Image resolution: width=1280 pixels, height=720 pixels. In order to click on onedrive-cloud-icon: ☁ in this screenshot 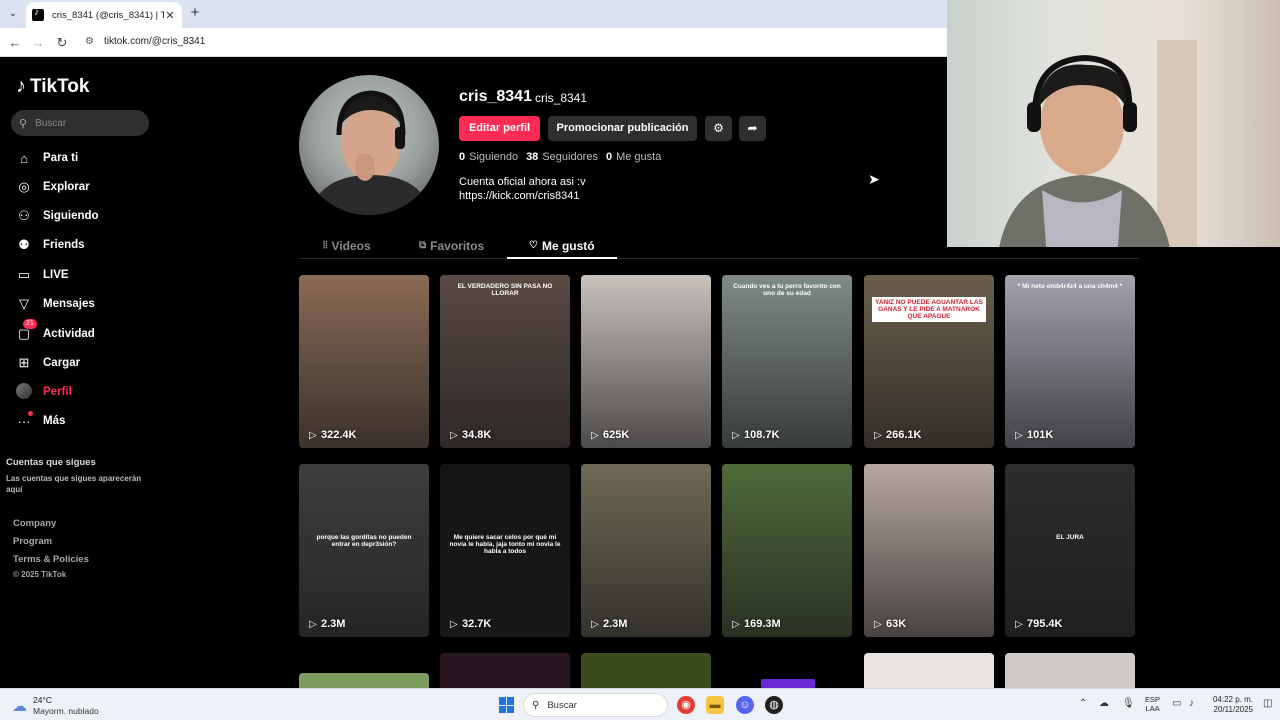, I will do `click(1104, 703)`.